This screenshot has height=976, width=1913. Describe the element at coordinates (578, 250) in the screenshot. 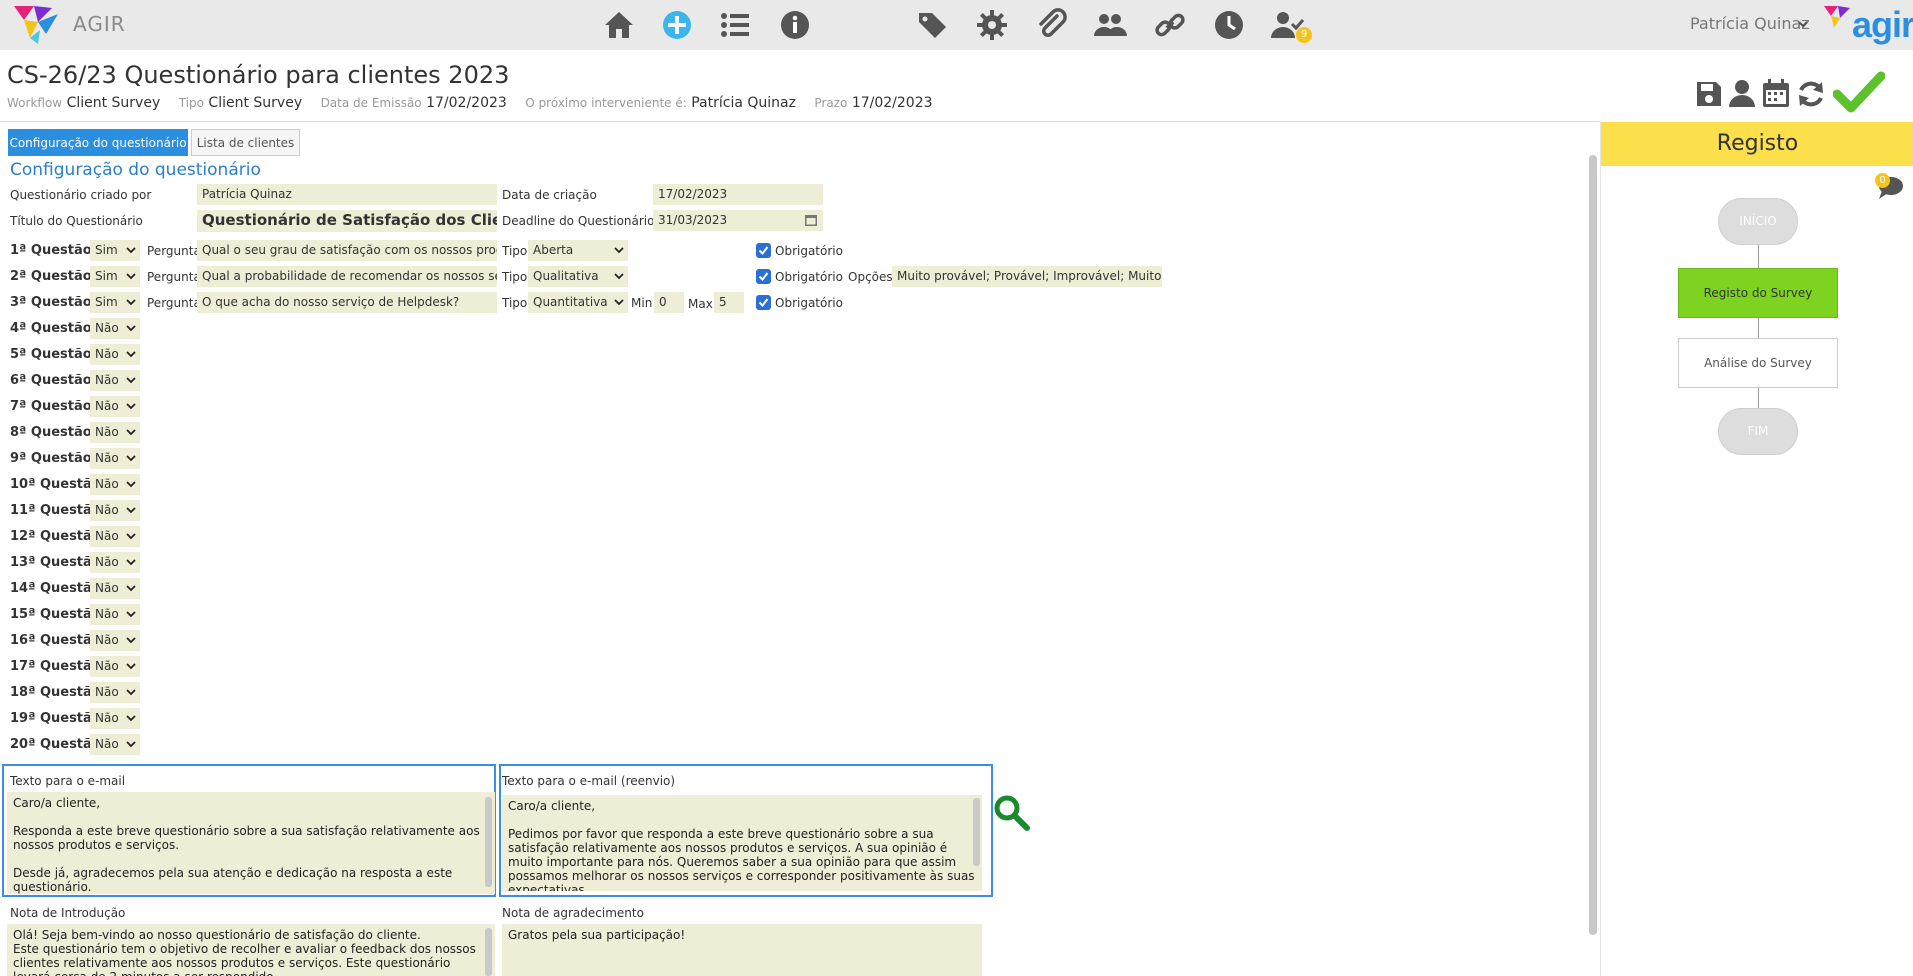

I see `tipo-select: Aberta` at that location.